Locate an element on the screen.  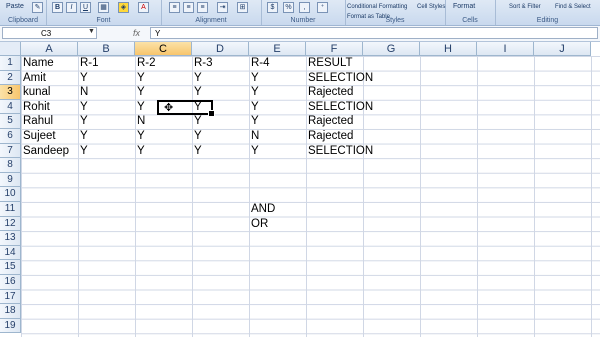
row-header-7: 7 is located at coordinates (10, 151).